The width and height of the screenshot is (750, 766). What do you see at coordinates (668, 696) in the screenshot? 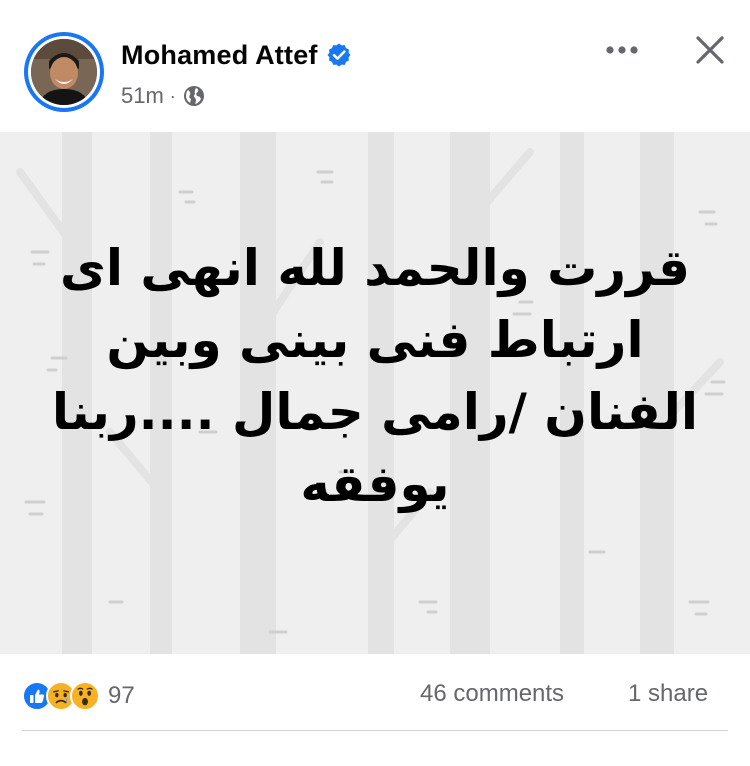
I see `shares-count-link: 1 share` at bounding box center [668, 696].